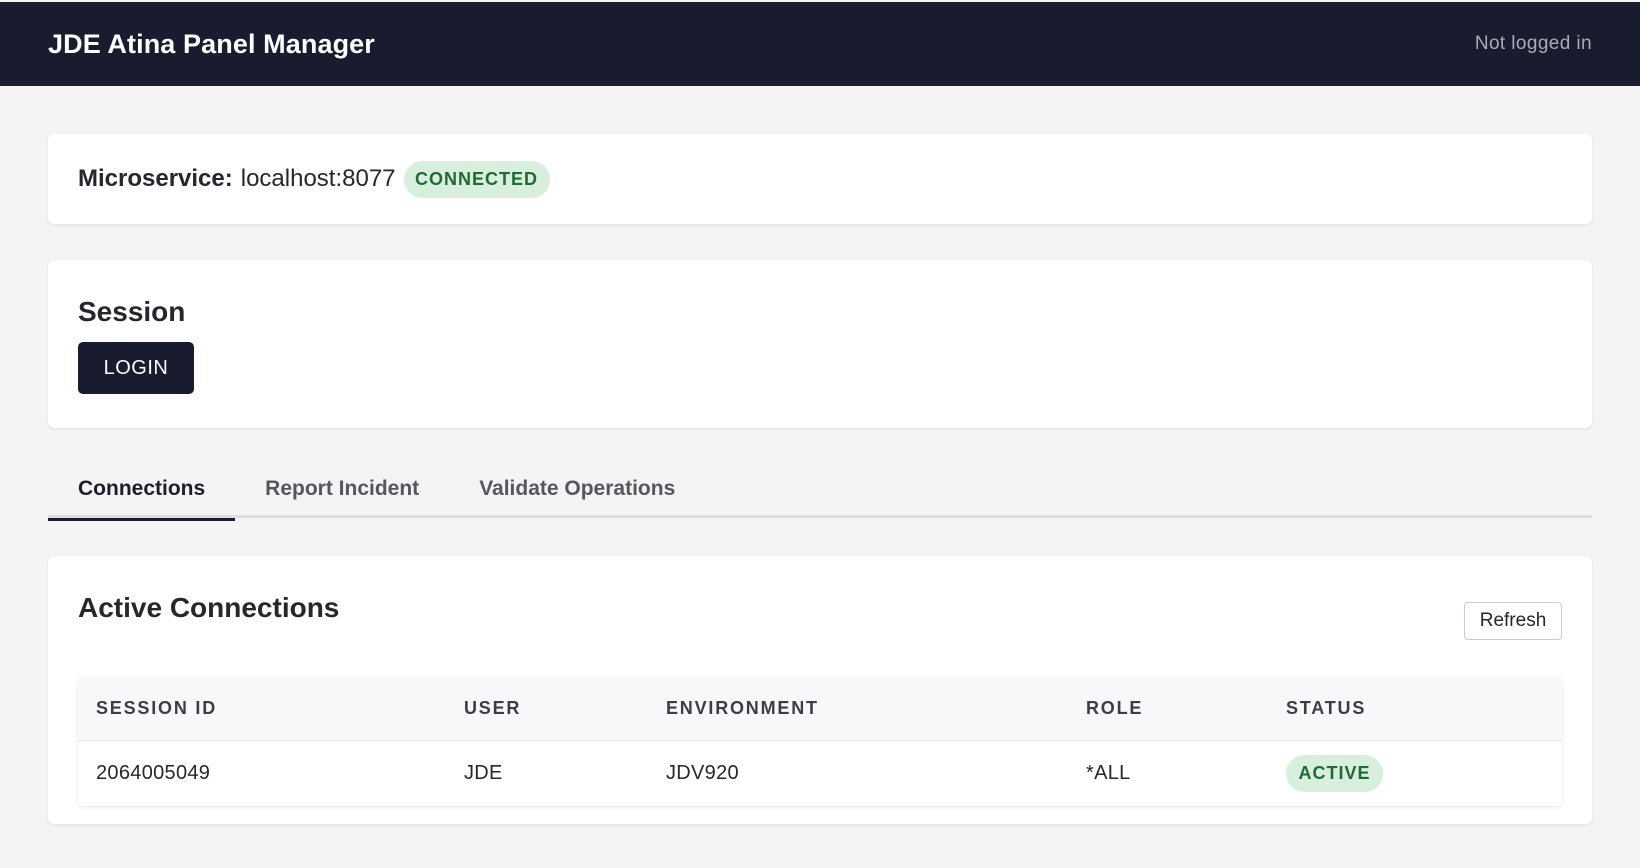  I want to click on microservice-address: localhost:8077, so click(318, 178).